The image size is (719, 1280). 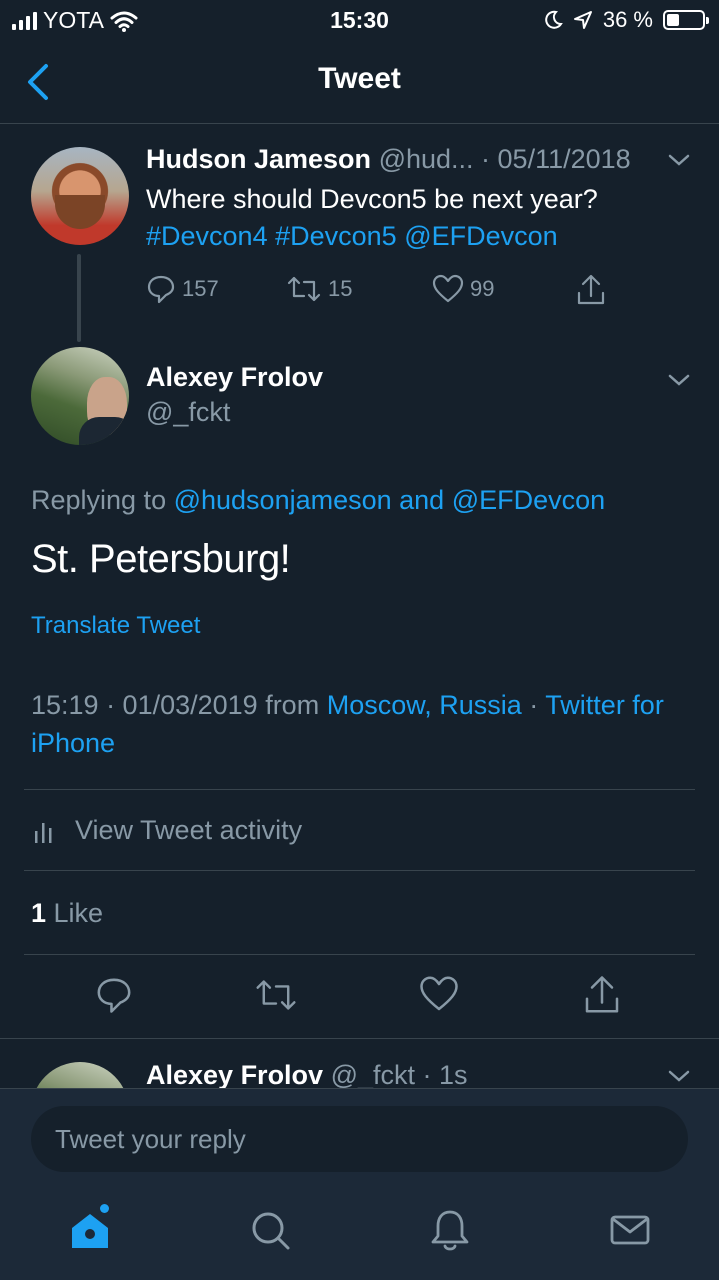 What do you see at coordinates (115, 626) in the screenshot?
I see `translate-tweet-link: Translate Tweet` at bounding box center [115, 626].